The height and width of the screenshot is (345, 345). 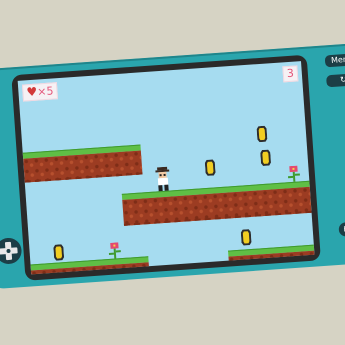 I want to click on level-indicator: 3, so click(x=290, y=74).